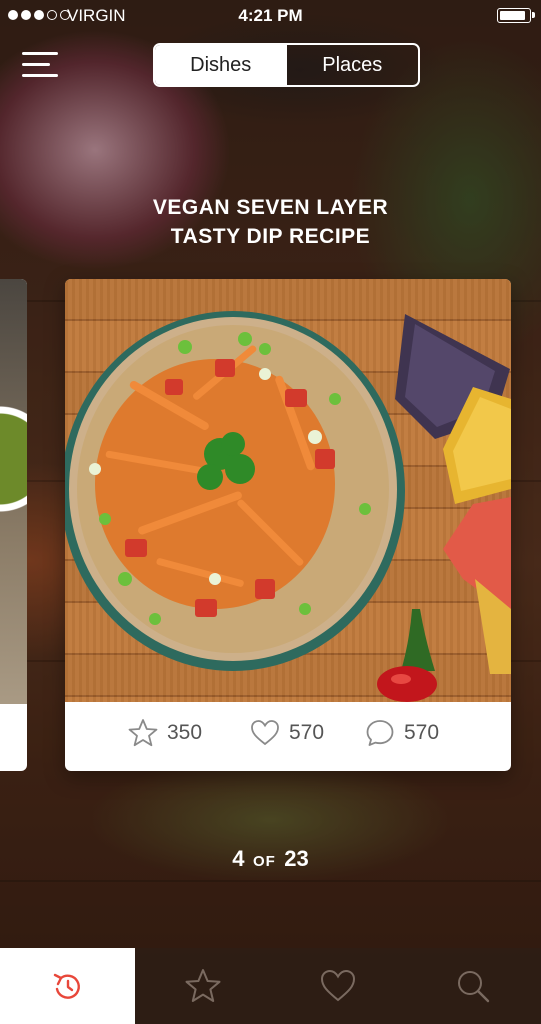 This screenshot has height=1024, width=541. I want to click on stars-count: 350, so click(185, 732).